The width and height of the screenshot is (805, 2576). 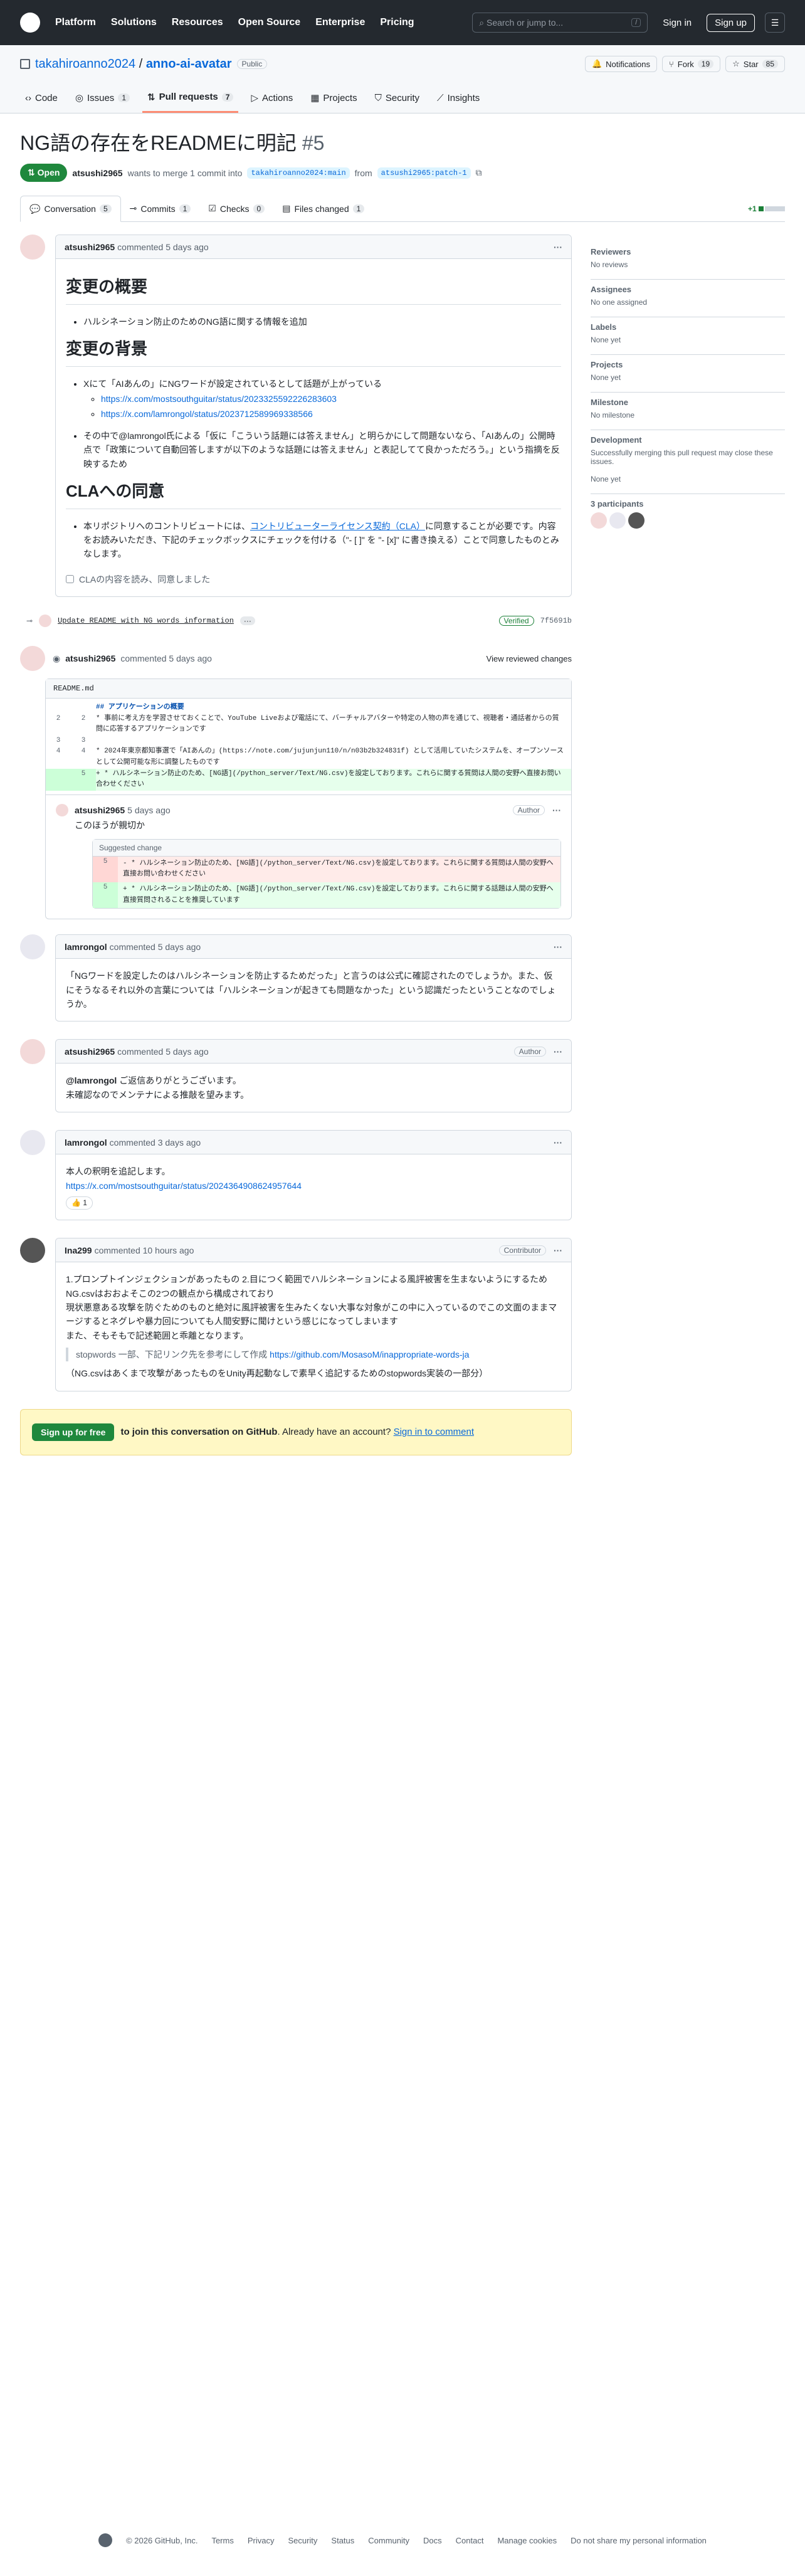 What do you see at coordinates (397, 22) in the screenshot?
I see `nav-pricing: Pricing` at bounding box center [397, 22].